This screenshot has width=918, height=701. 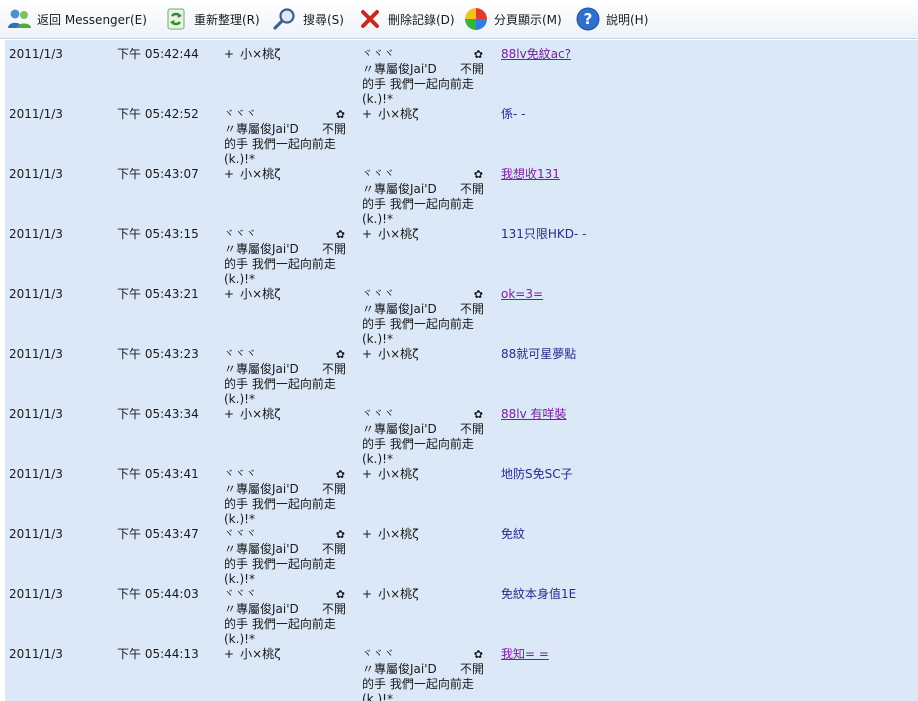 I want to click on message-link: 88lv免紋ac?, so click(x=536, y=54).